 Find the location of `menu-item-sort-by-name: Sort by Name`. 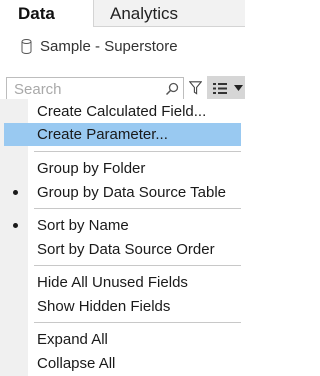

menu-item-sort-by-name: Sort by Name is located at coordinates (122, 225).